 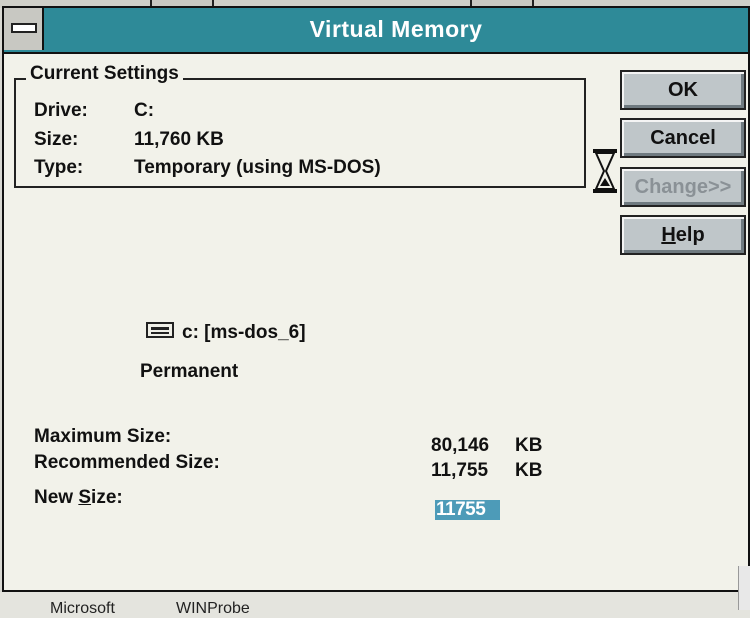 I want to click on selected-drive: c: [ms-dos_6], so click(x=244, y=333).